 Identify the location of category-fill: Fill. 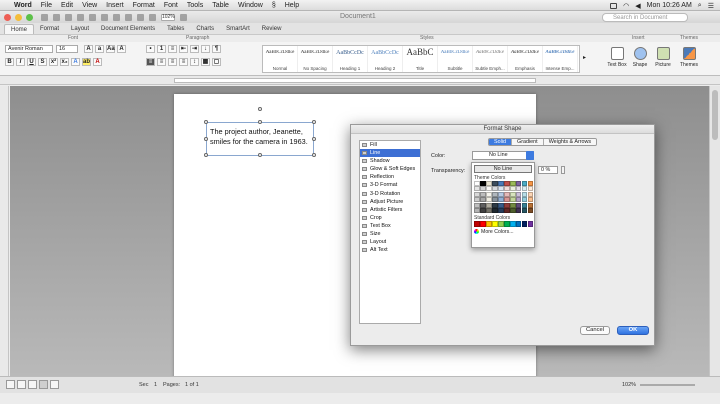
(390, 145).